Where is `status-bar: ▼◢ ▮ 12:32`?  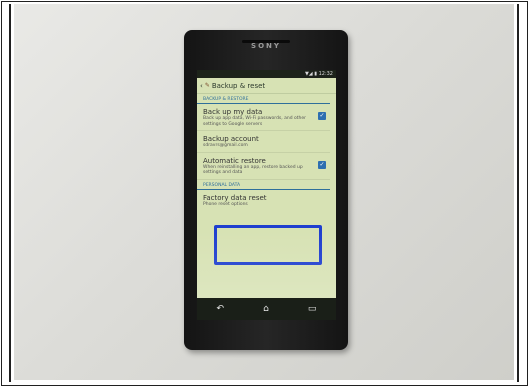
status-bar: ▼◢ ▮ 12:32 is located at coordinates (266, 74).